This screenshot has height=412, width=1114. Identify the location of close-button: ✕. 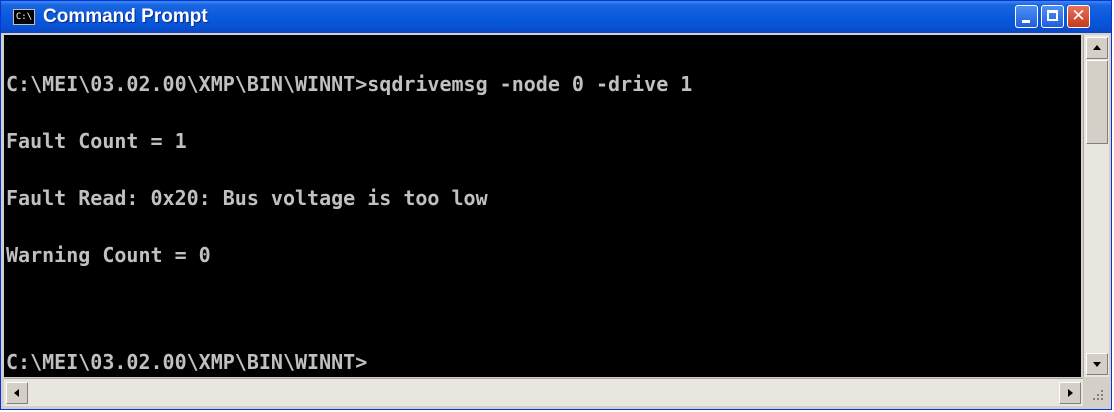
(1078, 16).